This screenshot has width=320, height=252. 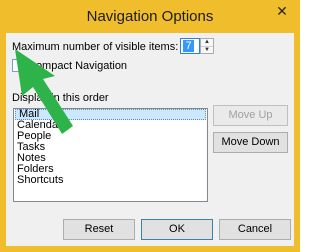 What do you see at coordinates (250, 115) in the screenshot?
I see `move-up-button: Move Up` at bounding box center [250, 115].